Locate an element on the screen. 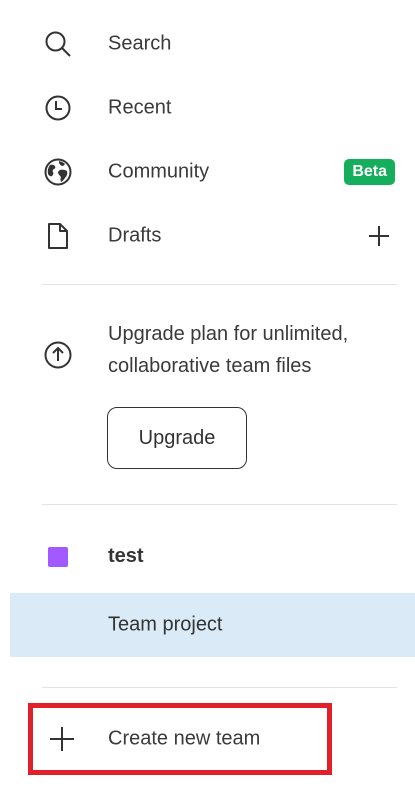 This screenshot has width=415, height=806. add-draft-button is located at coordinates (379, 236).